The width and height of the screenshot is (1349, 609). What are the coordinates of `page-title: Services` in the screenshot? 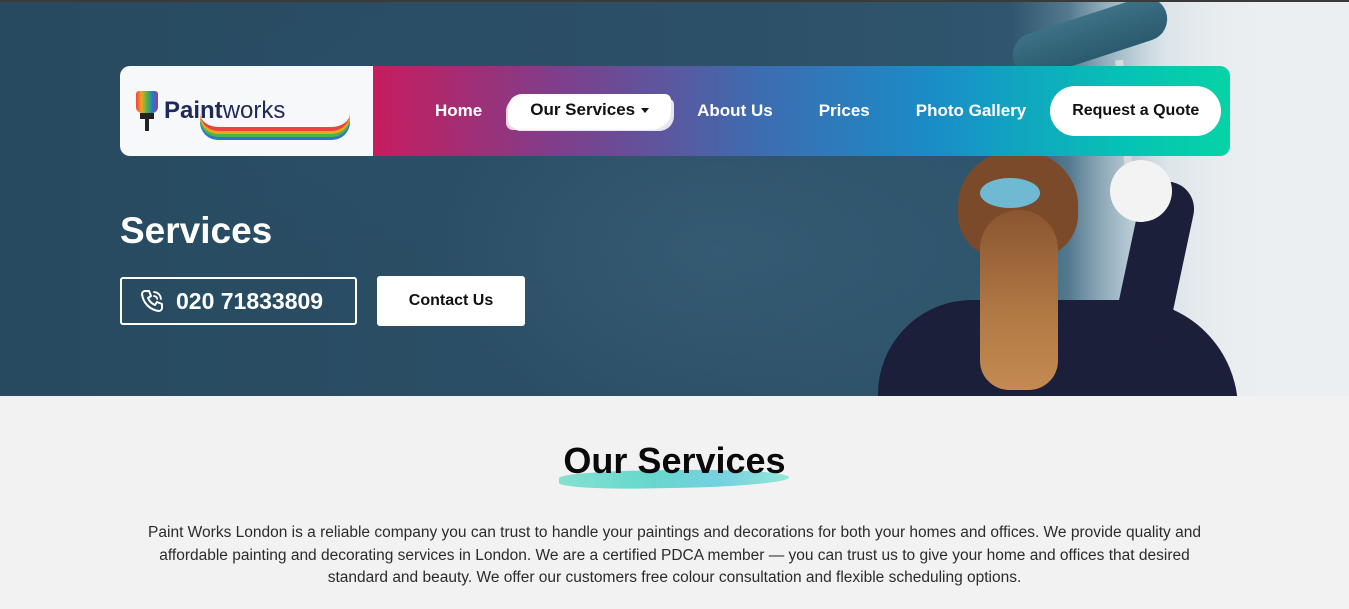 It's located at (196, 230).